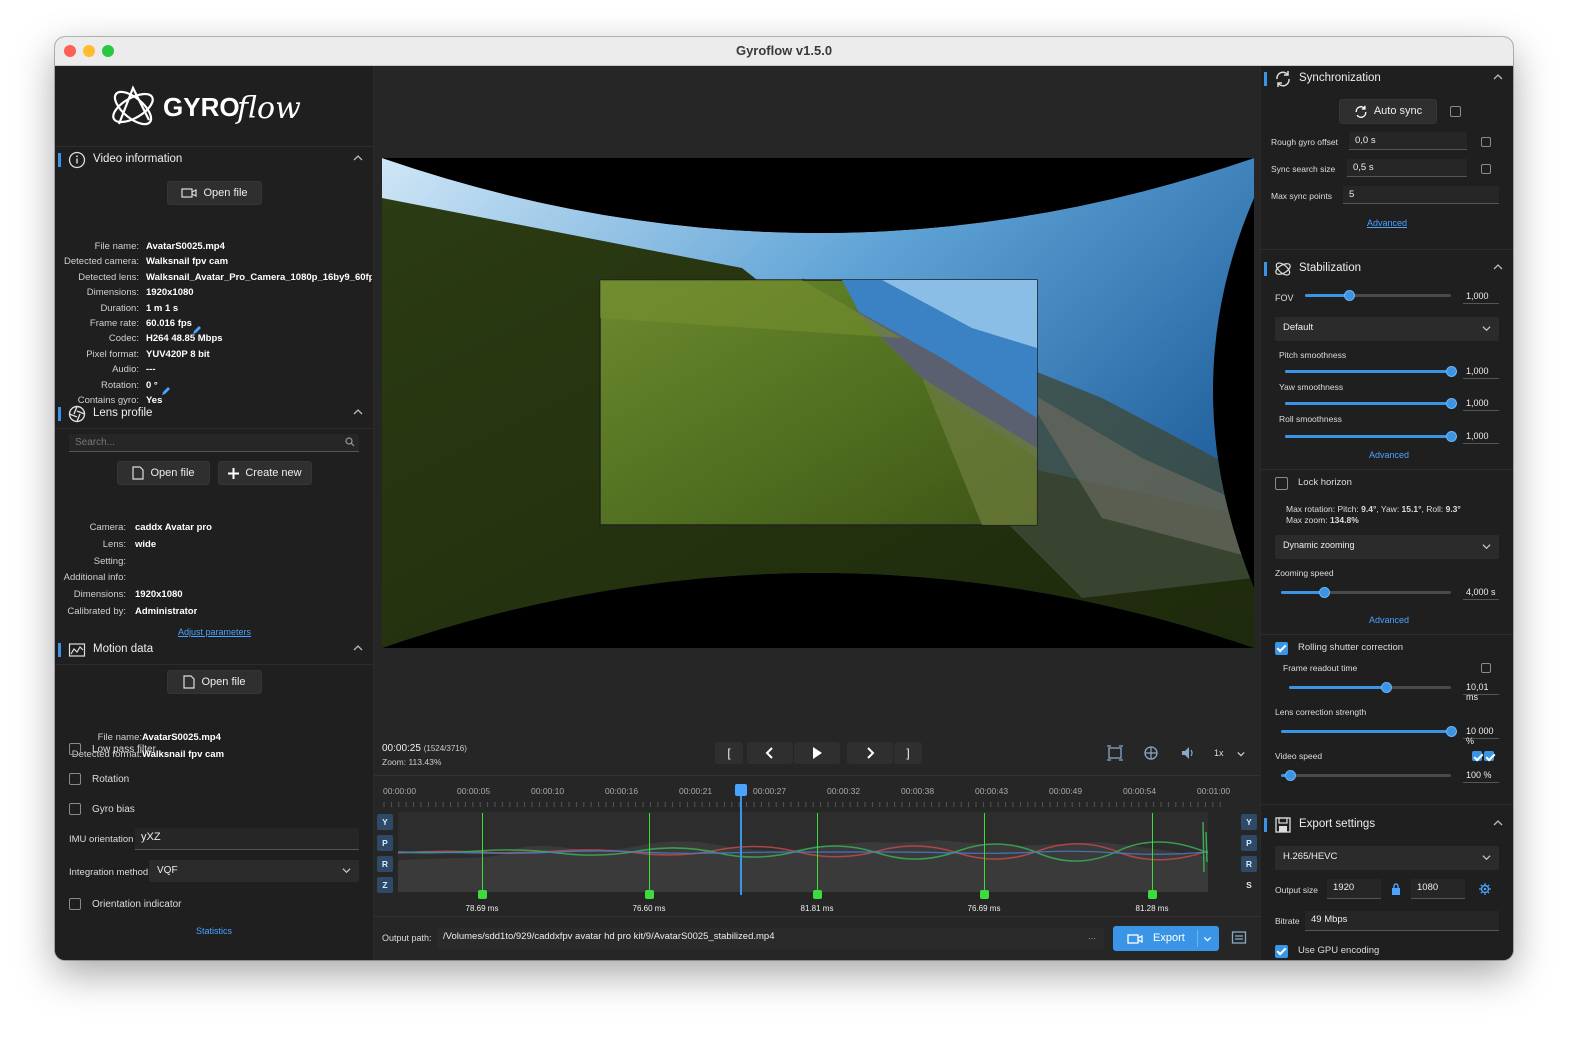 The width and height of the screenshot is (1588, 1047). Describe the element at coordinates (729, 753) in the screenshot. I see `set-trim-start-button: [` at that location.